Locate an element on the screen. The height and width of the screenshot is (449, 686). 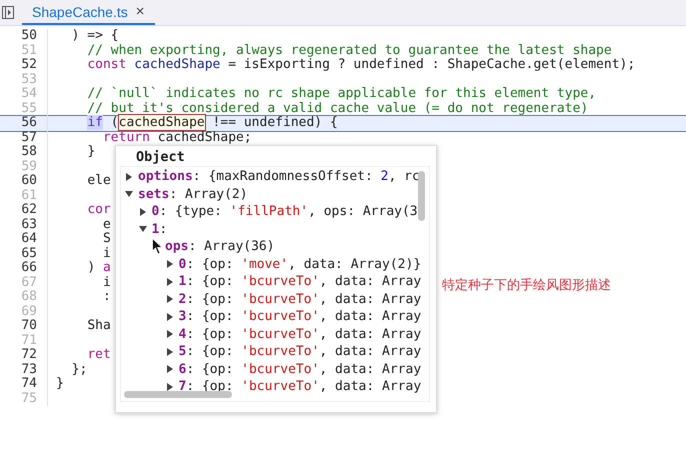
code-line: Sha is located at coordinates (98, 325).